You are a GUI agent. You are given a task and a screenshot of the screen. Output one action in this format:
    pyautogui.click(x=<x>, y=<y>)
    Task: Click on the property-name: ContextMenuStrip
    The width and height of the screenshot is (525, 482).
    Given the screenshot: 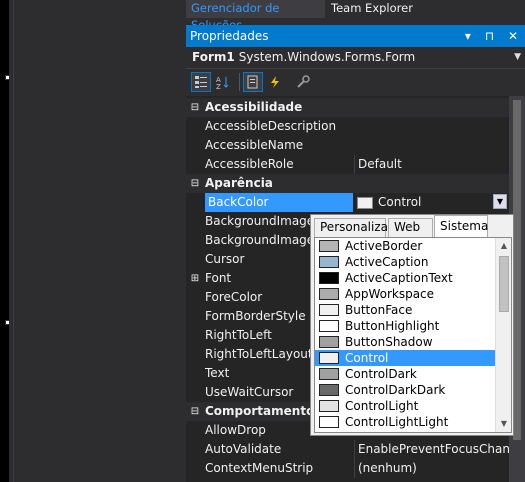 What is the action you would take?
    pyautogui.click(x=259, y=468)
    